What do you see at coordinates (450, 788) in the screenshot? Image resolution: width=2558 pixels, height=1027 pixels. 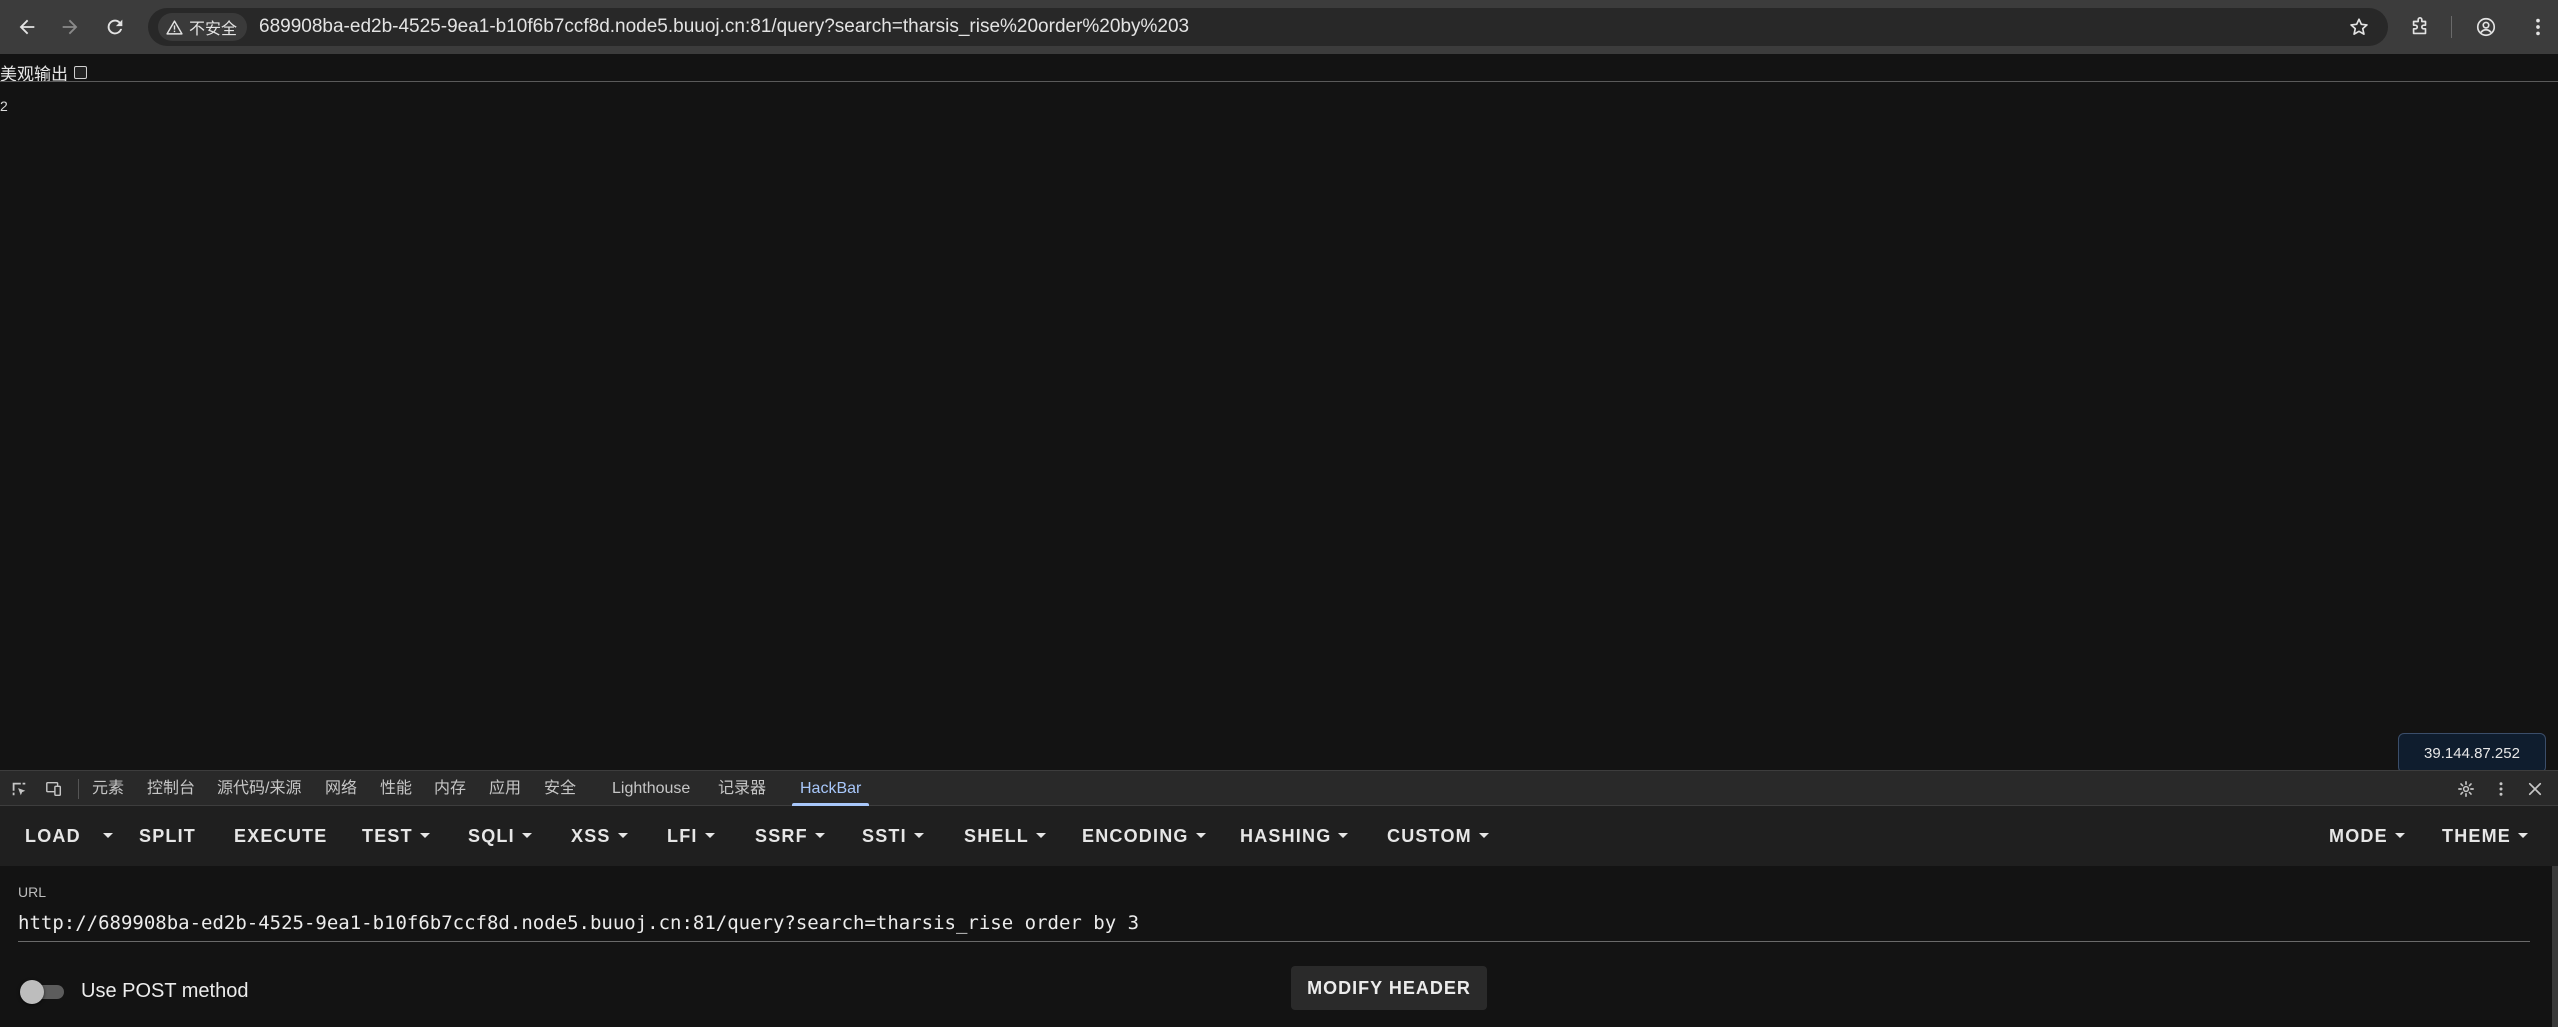 I see `tab-memory: 内存` at bounding box center [450, 788].